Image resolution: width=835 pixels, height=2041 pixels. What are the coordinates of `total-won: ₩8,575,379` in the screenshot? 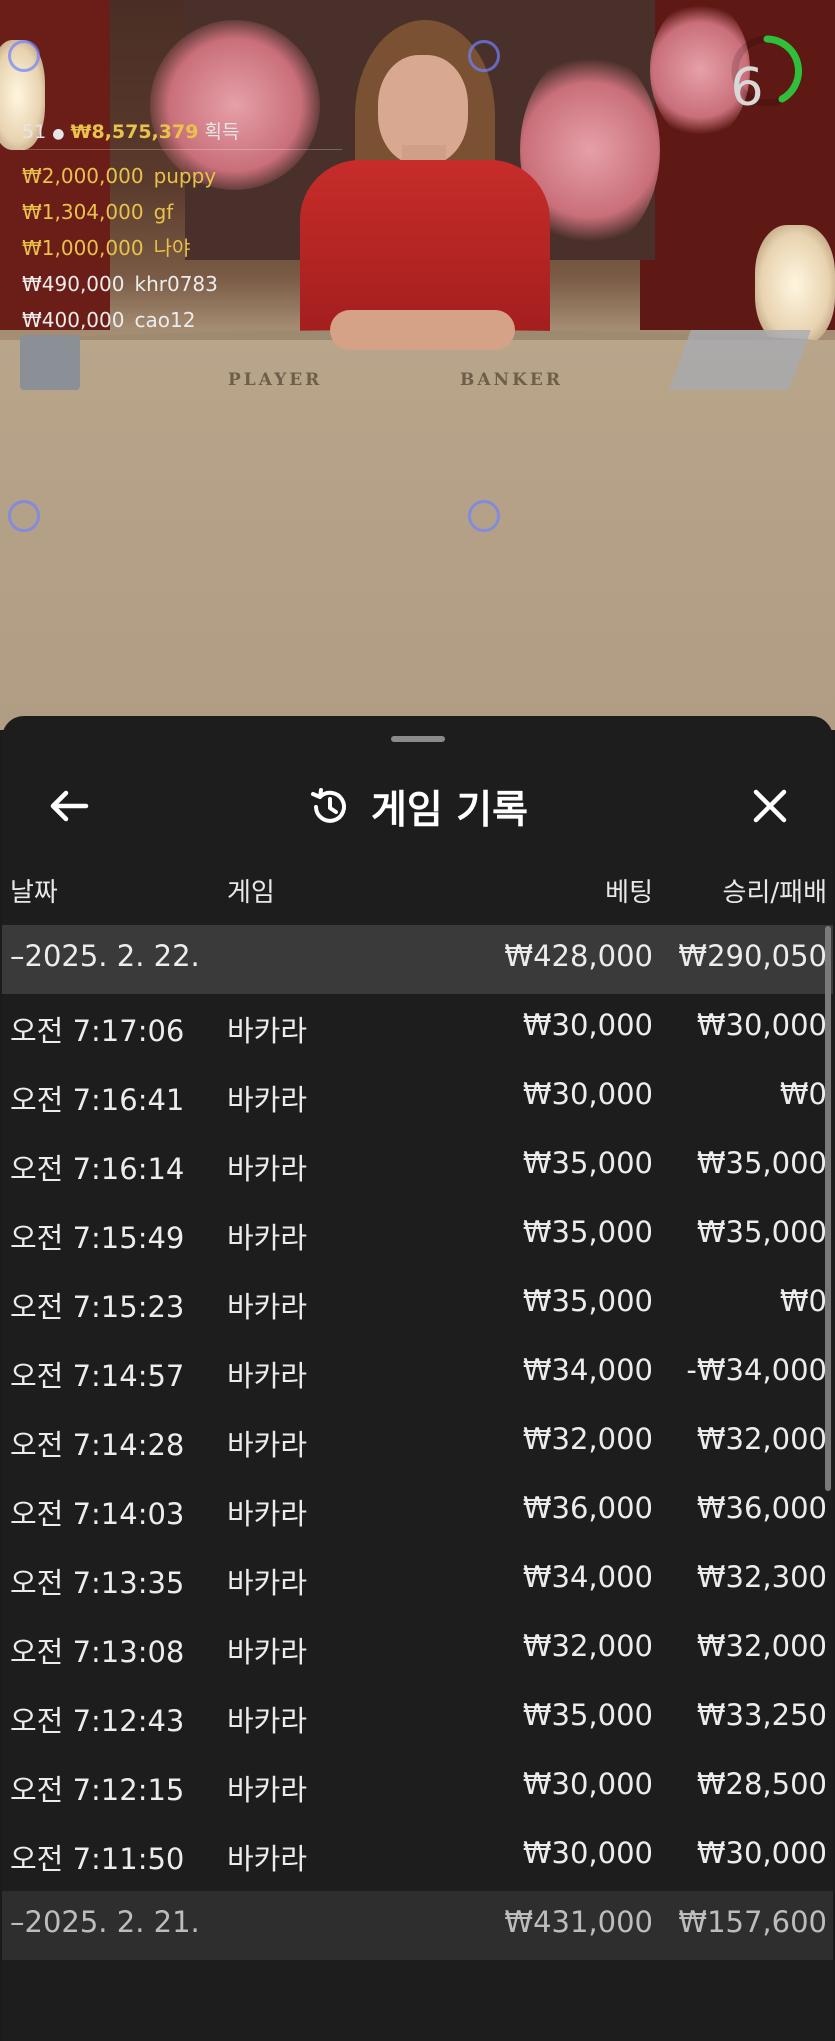 It's located at (134, 132).